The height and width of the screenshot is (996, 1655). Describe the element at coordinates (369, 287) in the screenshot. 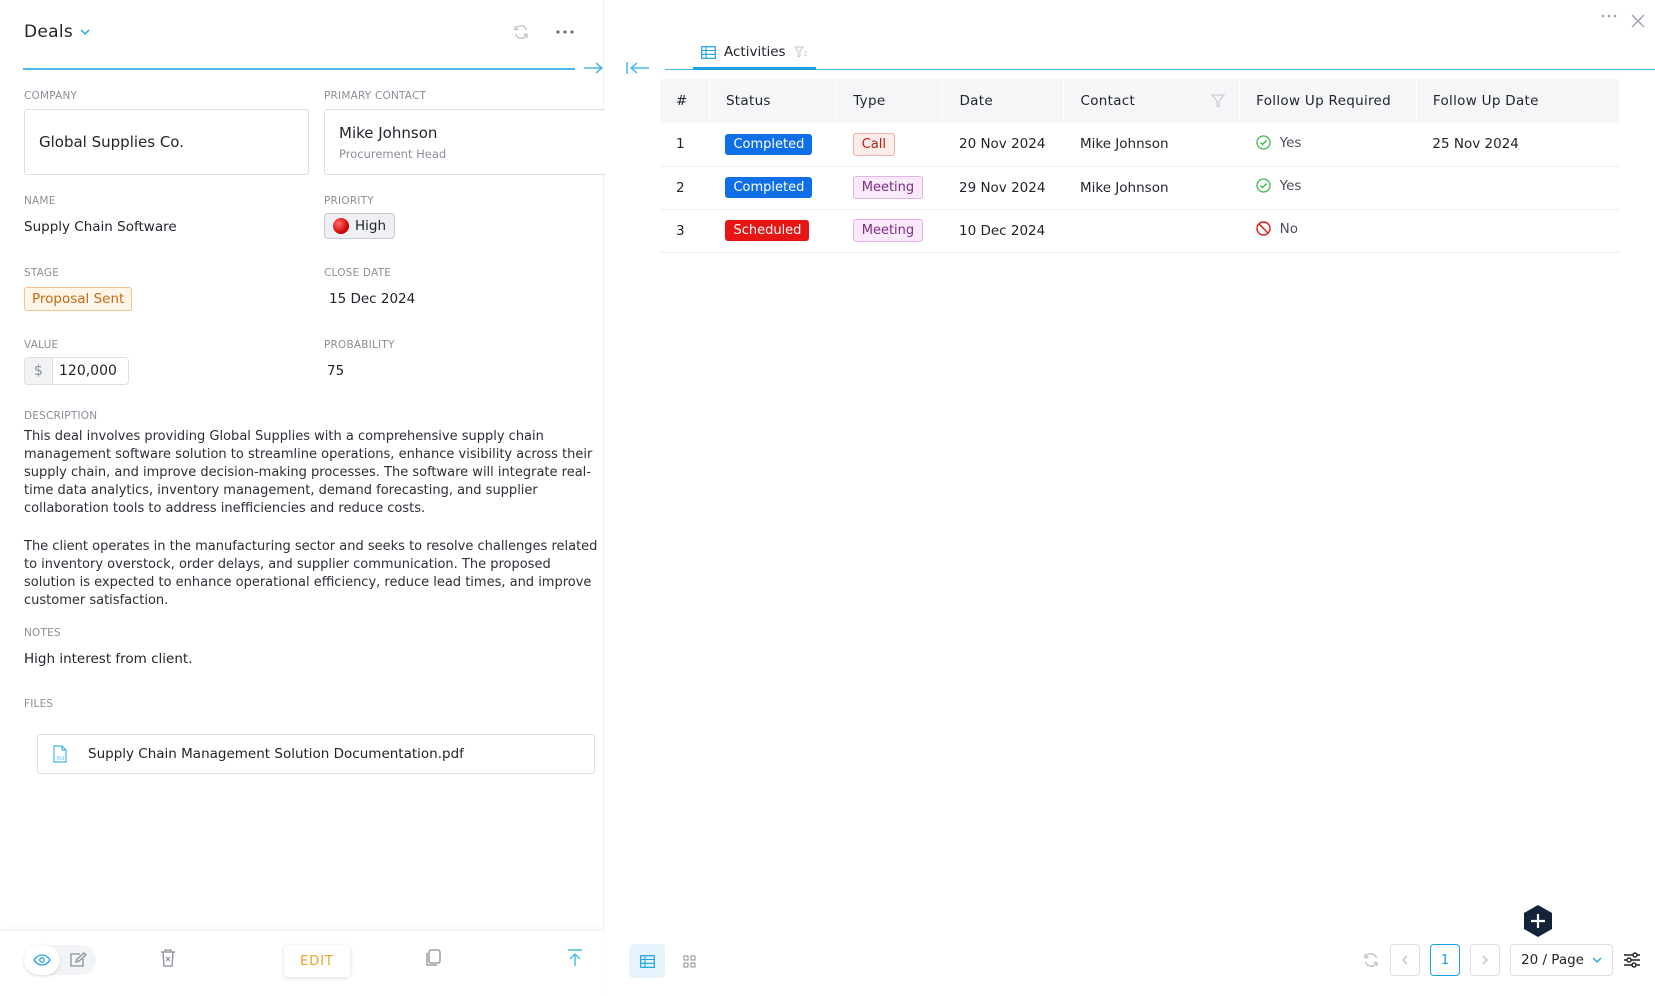

I see `close-date-field: CLOSE DATE 15 Dec 2024` at that location.